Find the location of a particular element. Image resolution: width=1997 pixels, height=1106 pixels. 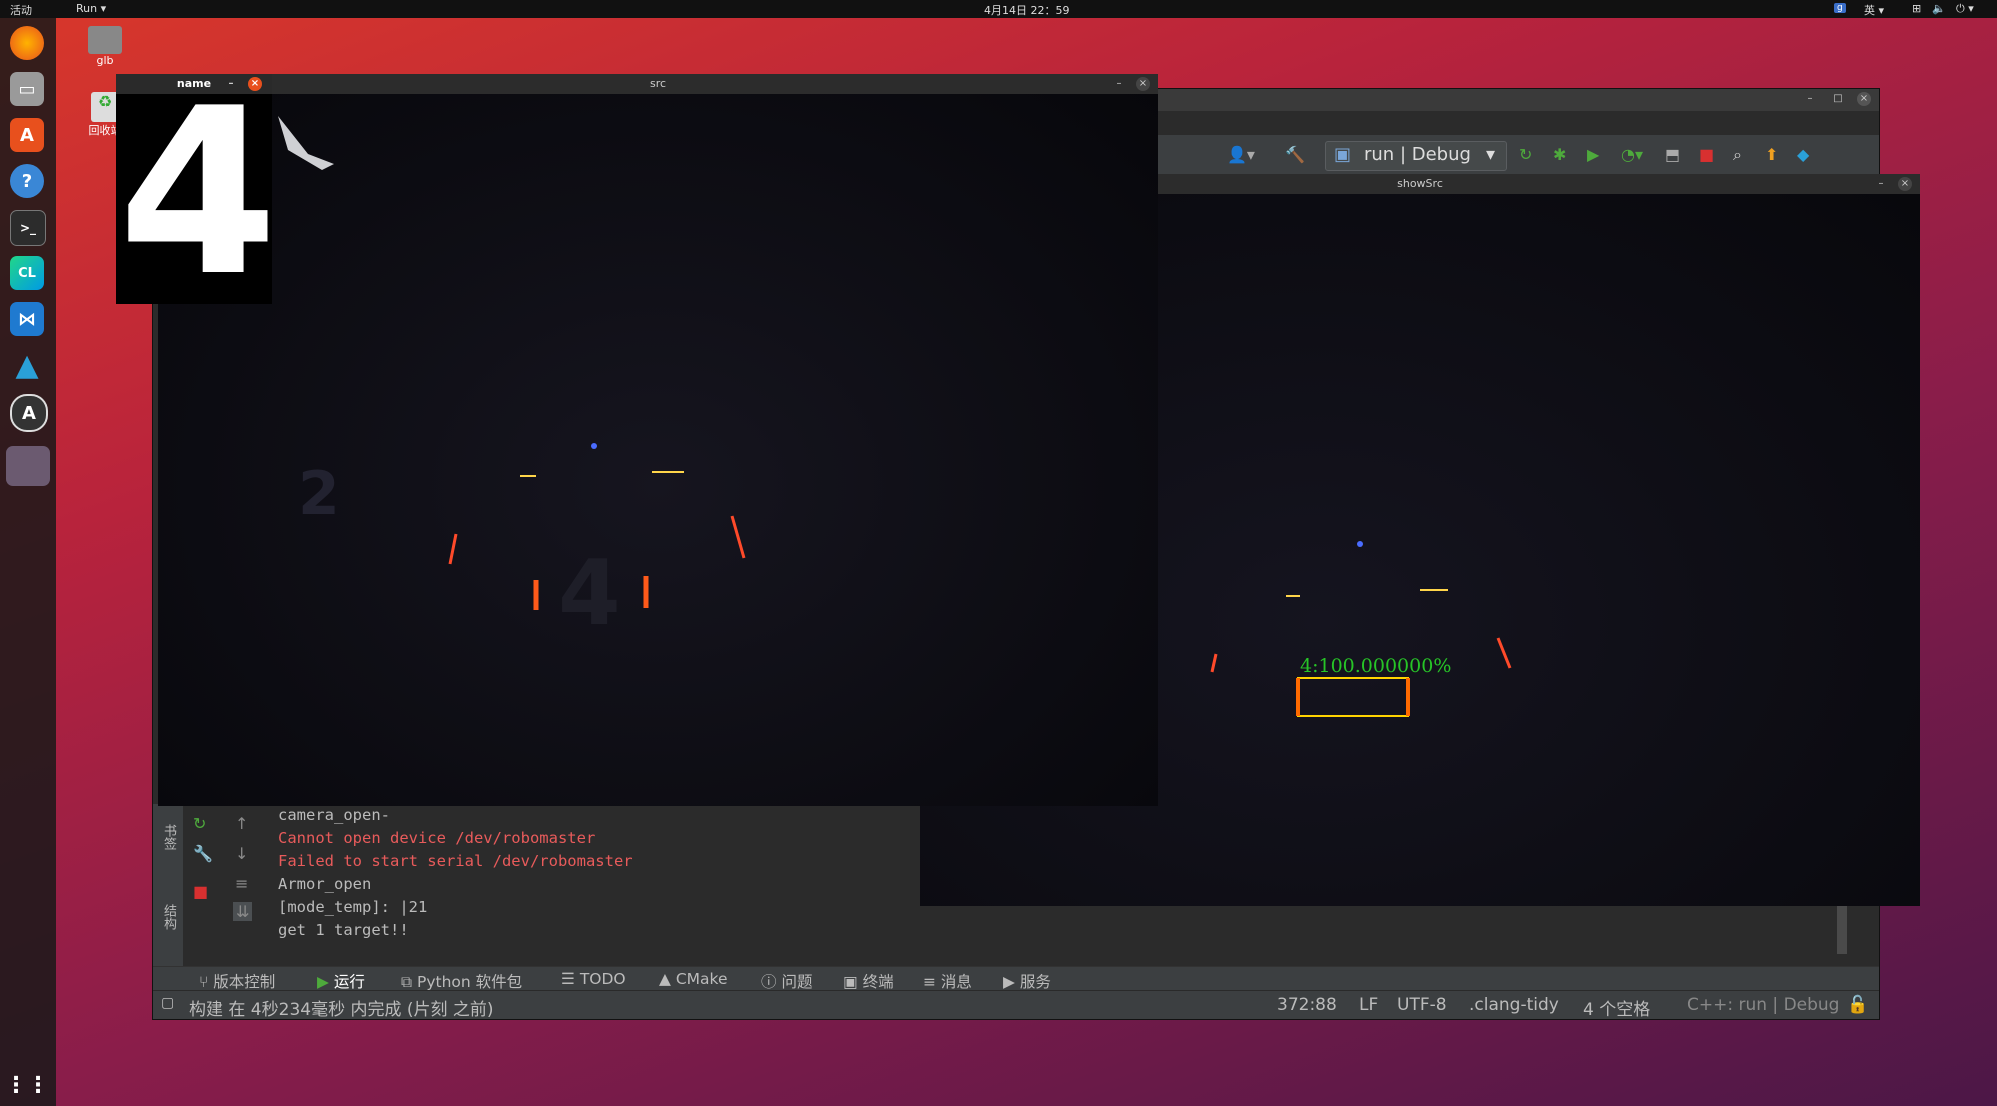

home-folder-desktop-icon: glb is located at coordinates (105, 46).